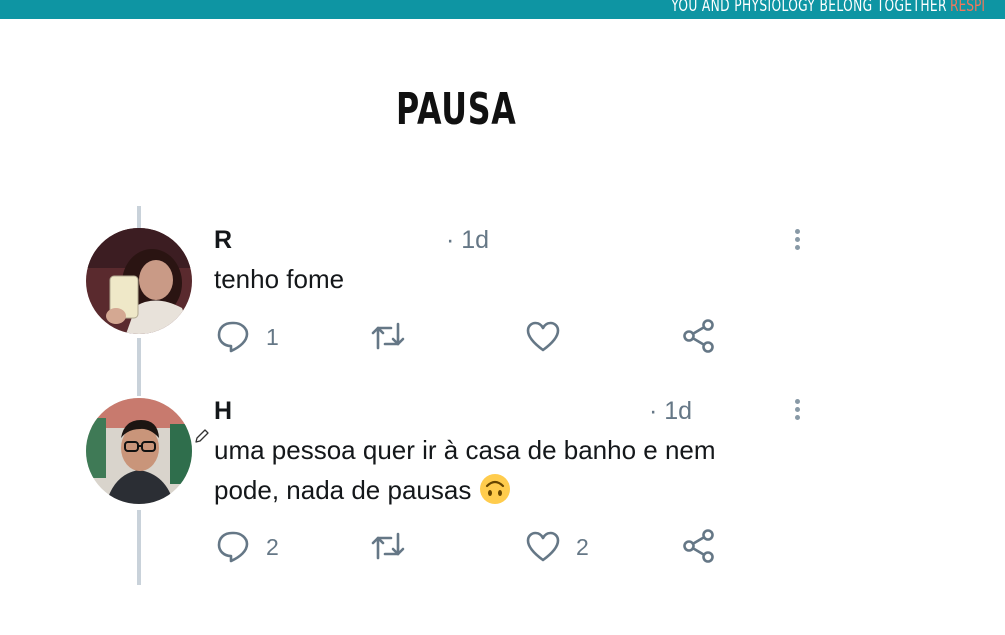  Describe the element at coordinates (494, 489) in the screenshot. I see `upside-down-face-icon` at that location.